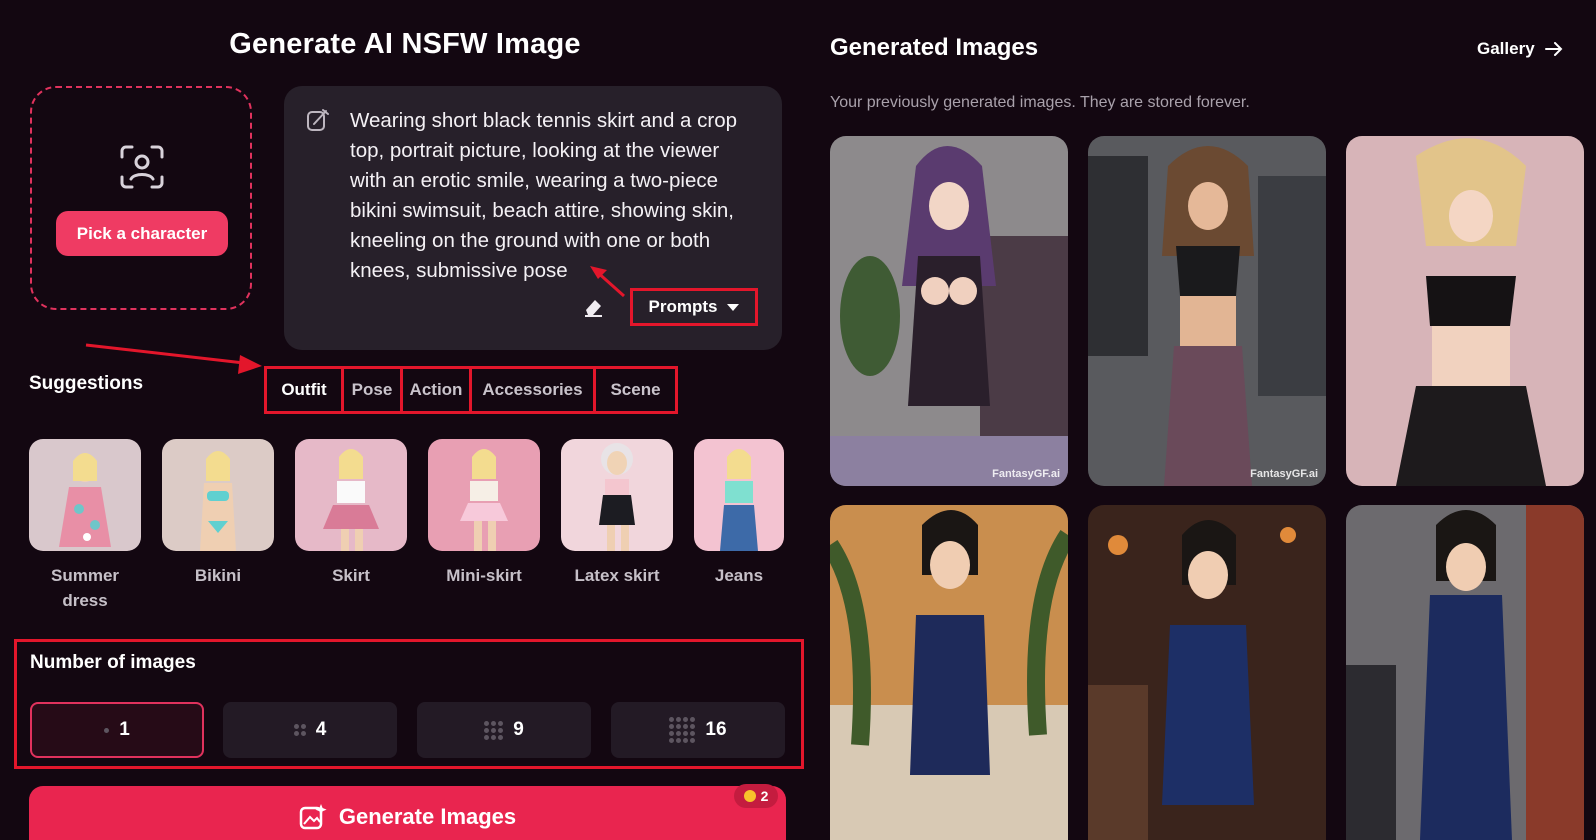 The image size is (1596, 840). Describe the element at coordinates (427, 816) in the screenshot. I see `generate-images-label: Generate Images` at that location.